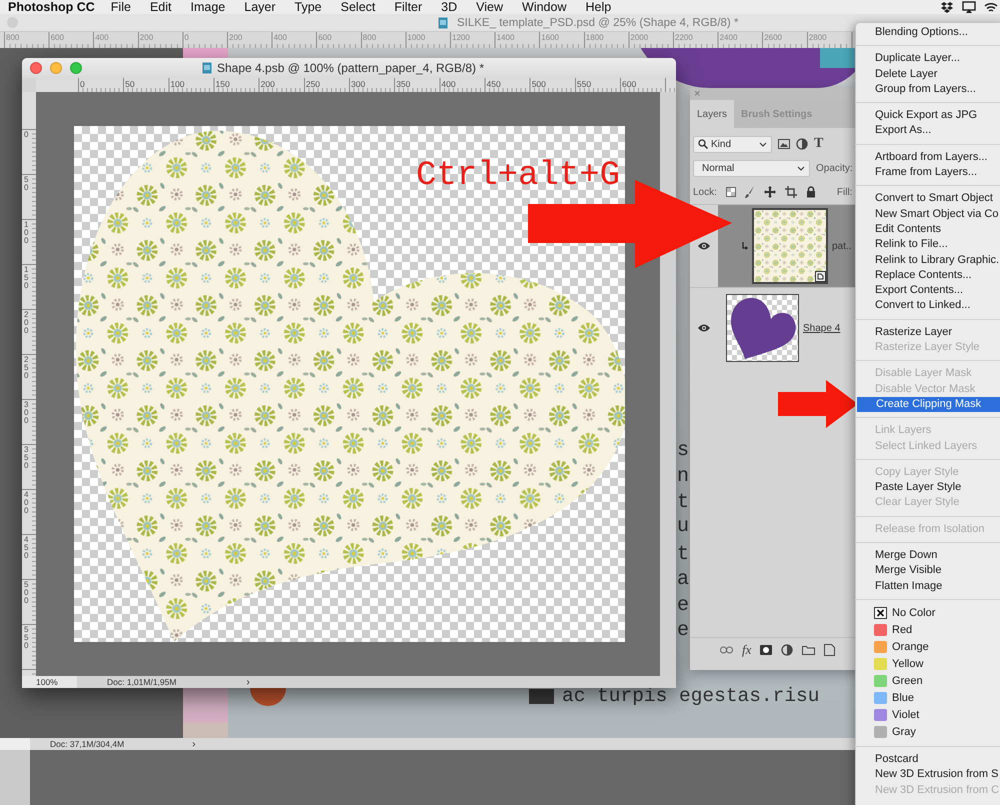 Image resolution: width=1000 pixels, height=805 pixels. What do you see at coordinates (927, 732) in the screenshot?
I see `menu-item: Gray` at bounding box center [927, 732].